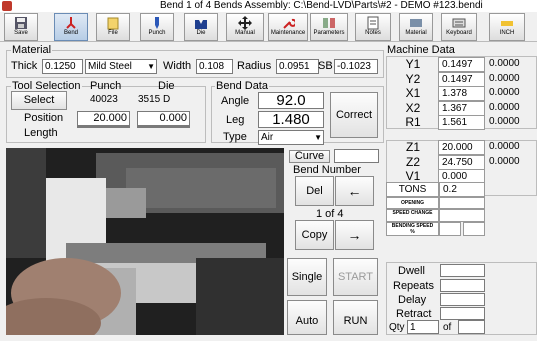 The image size is (537, 341). What do you see at coordinates (373, 23) in the screenshot?
I see `notes-icon` at bounding box center [373, 23].